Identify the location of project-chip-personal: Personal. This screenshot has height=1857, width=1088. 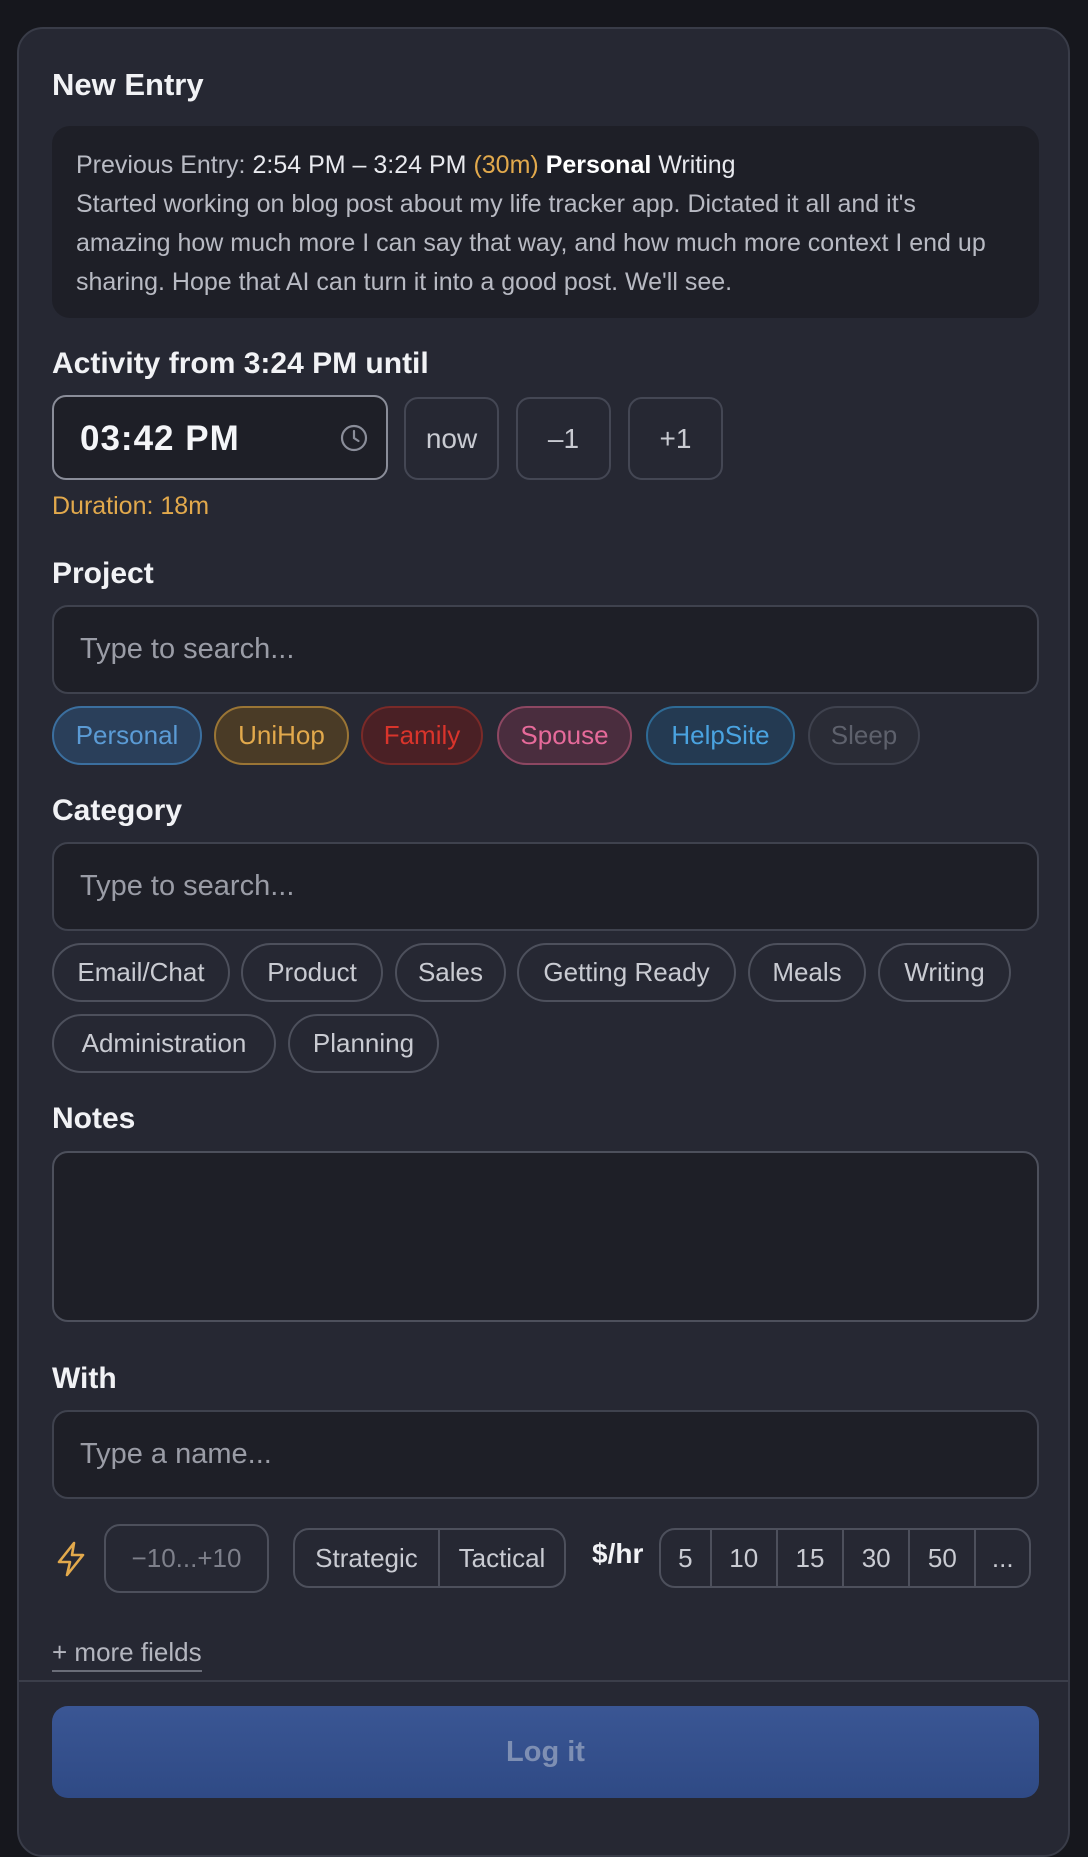
(127, 735).